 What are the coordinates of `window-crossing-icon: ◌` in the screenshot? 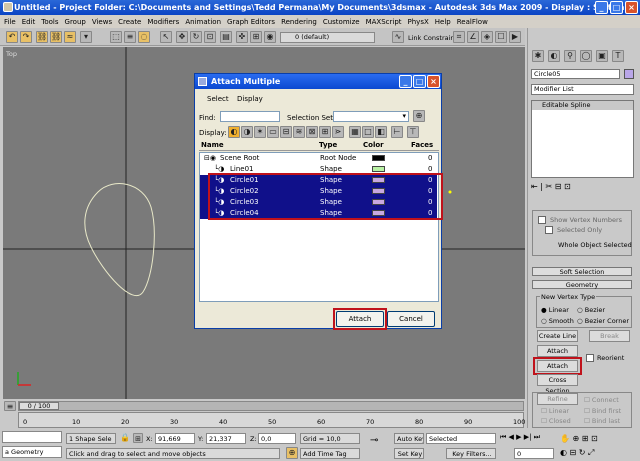 It's located at (144, 37).